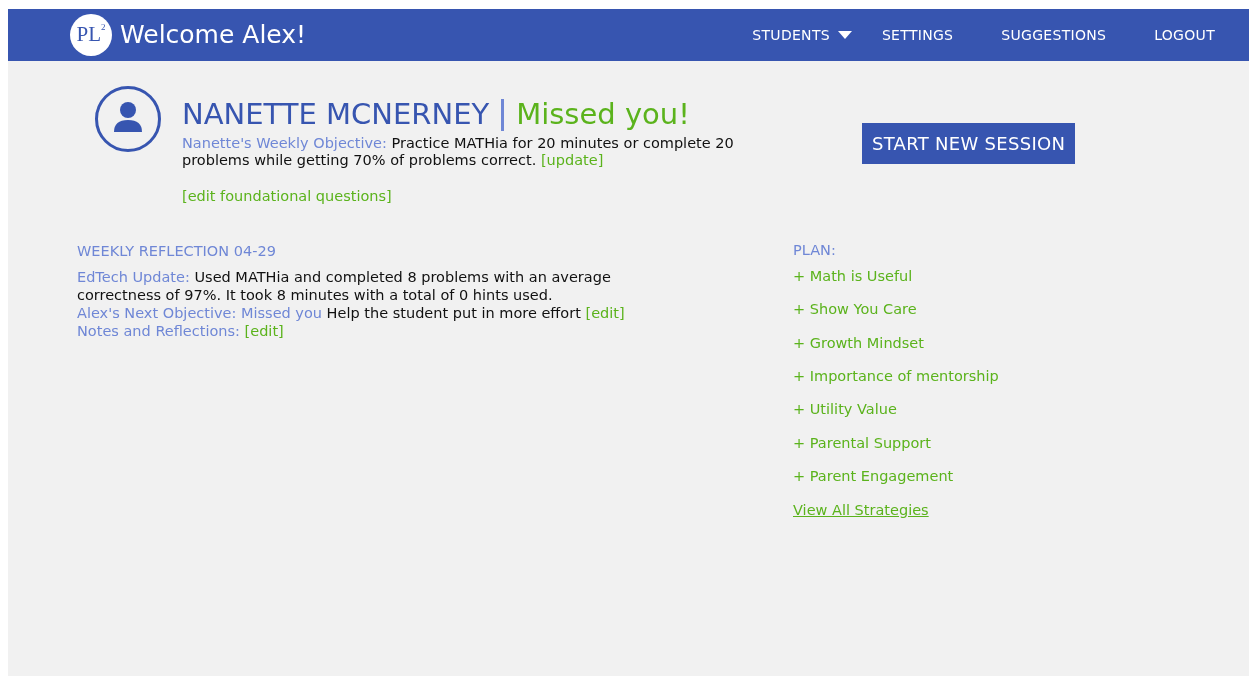  What do you see at coordinates (815, 250) in the screenshot?
I see `plan-heading: PLAN:` at bounding box center [815, 250].